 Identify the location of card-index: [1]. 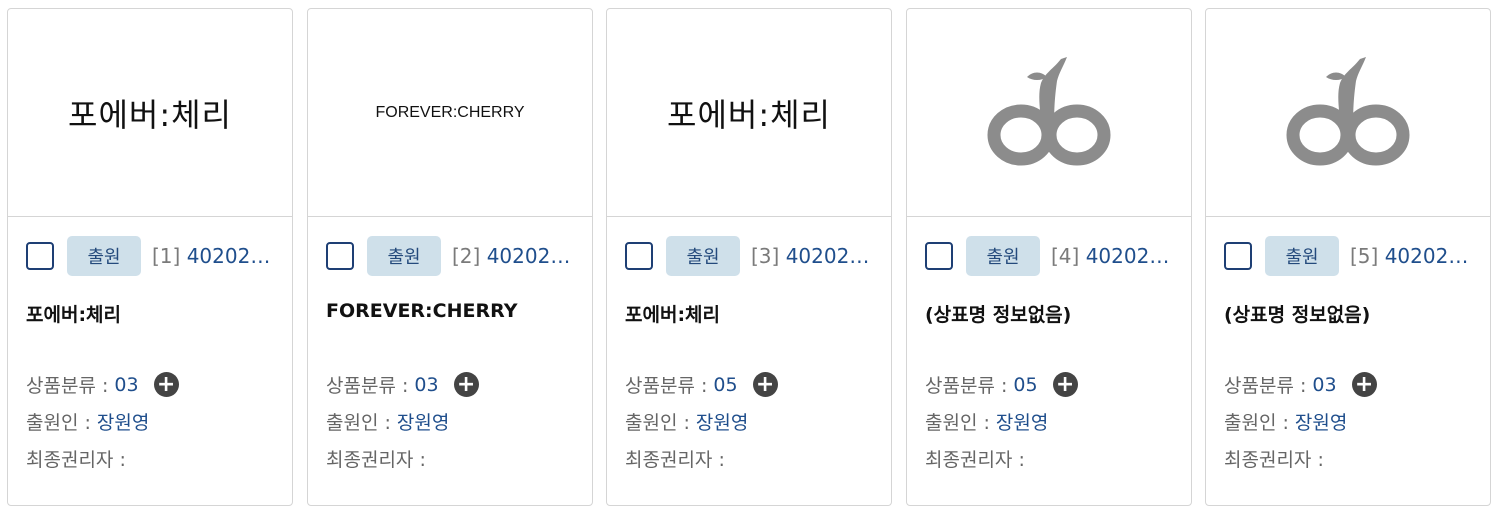
(166, 256).